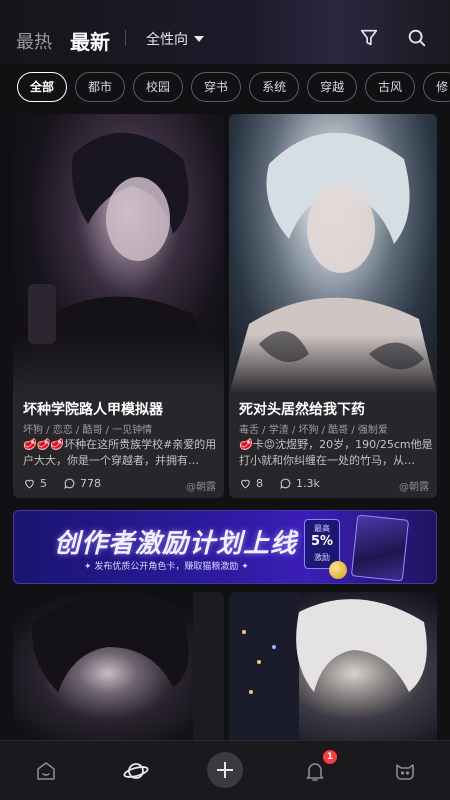 Image resolution: width=450 pixels, height=800 pixels. I want to click on card-stats: 8 1.3k, so click(279, 483).